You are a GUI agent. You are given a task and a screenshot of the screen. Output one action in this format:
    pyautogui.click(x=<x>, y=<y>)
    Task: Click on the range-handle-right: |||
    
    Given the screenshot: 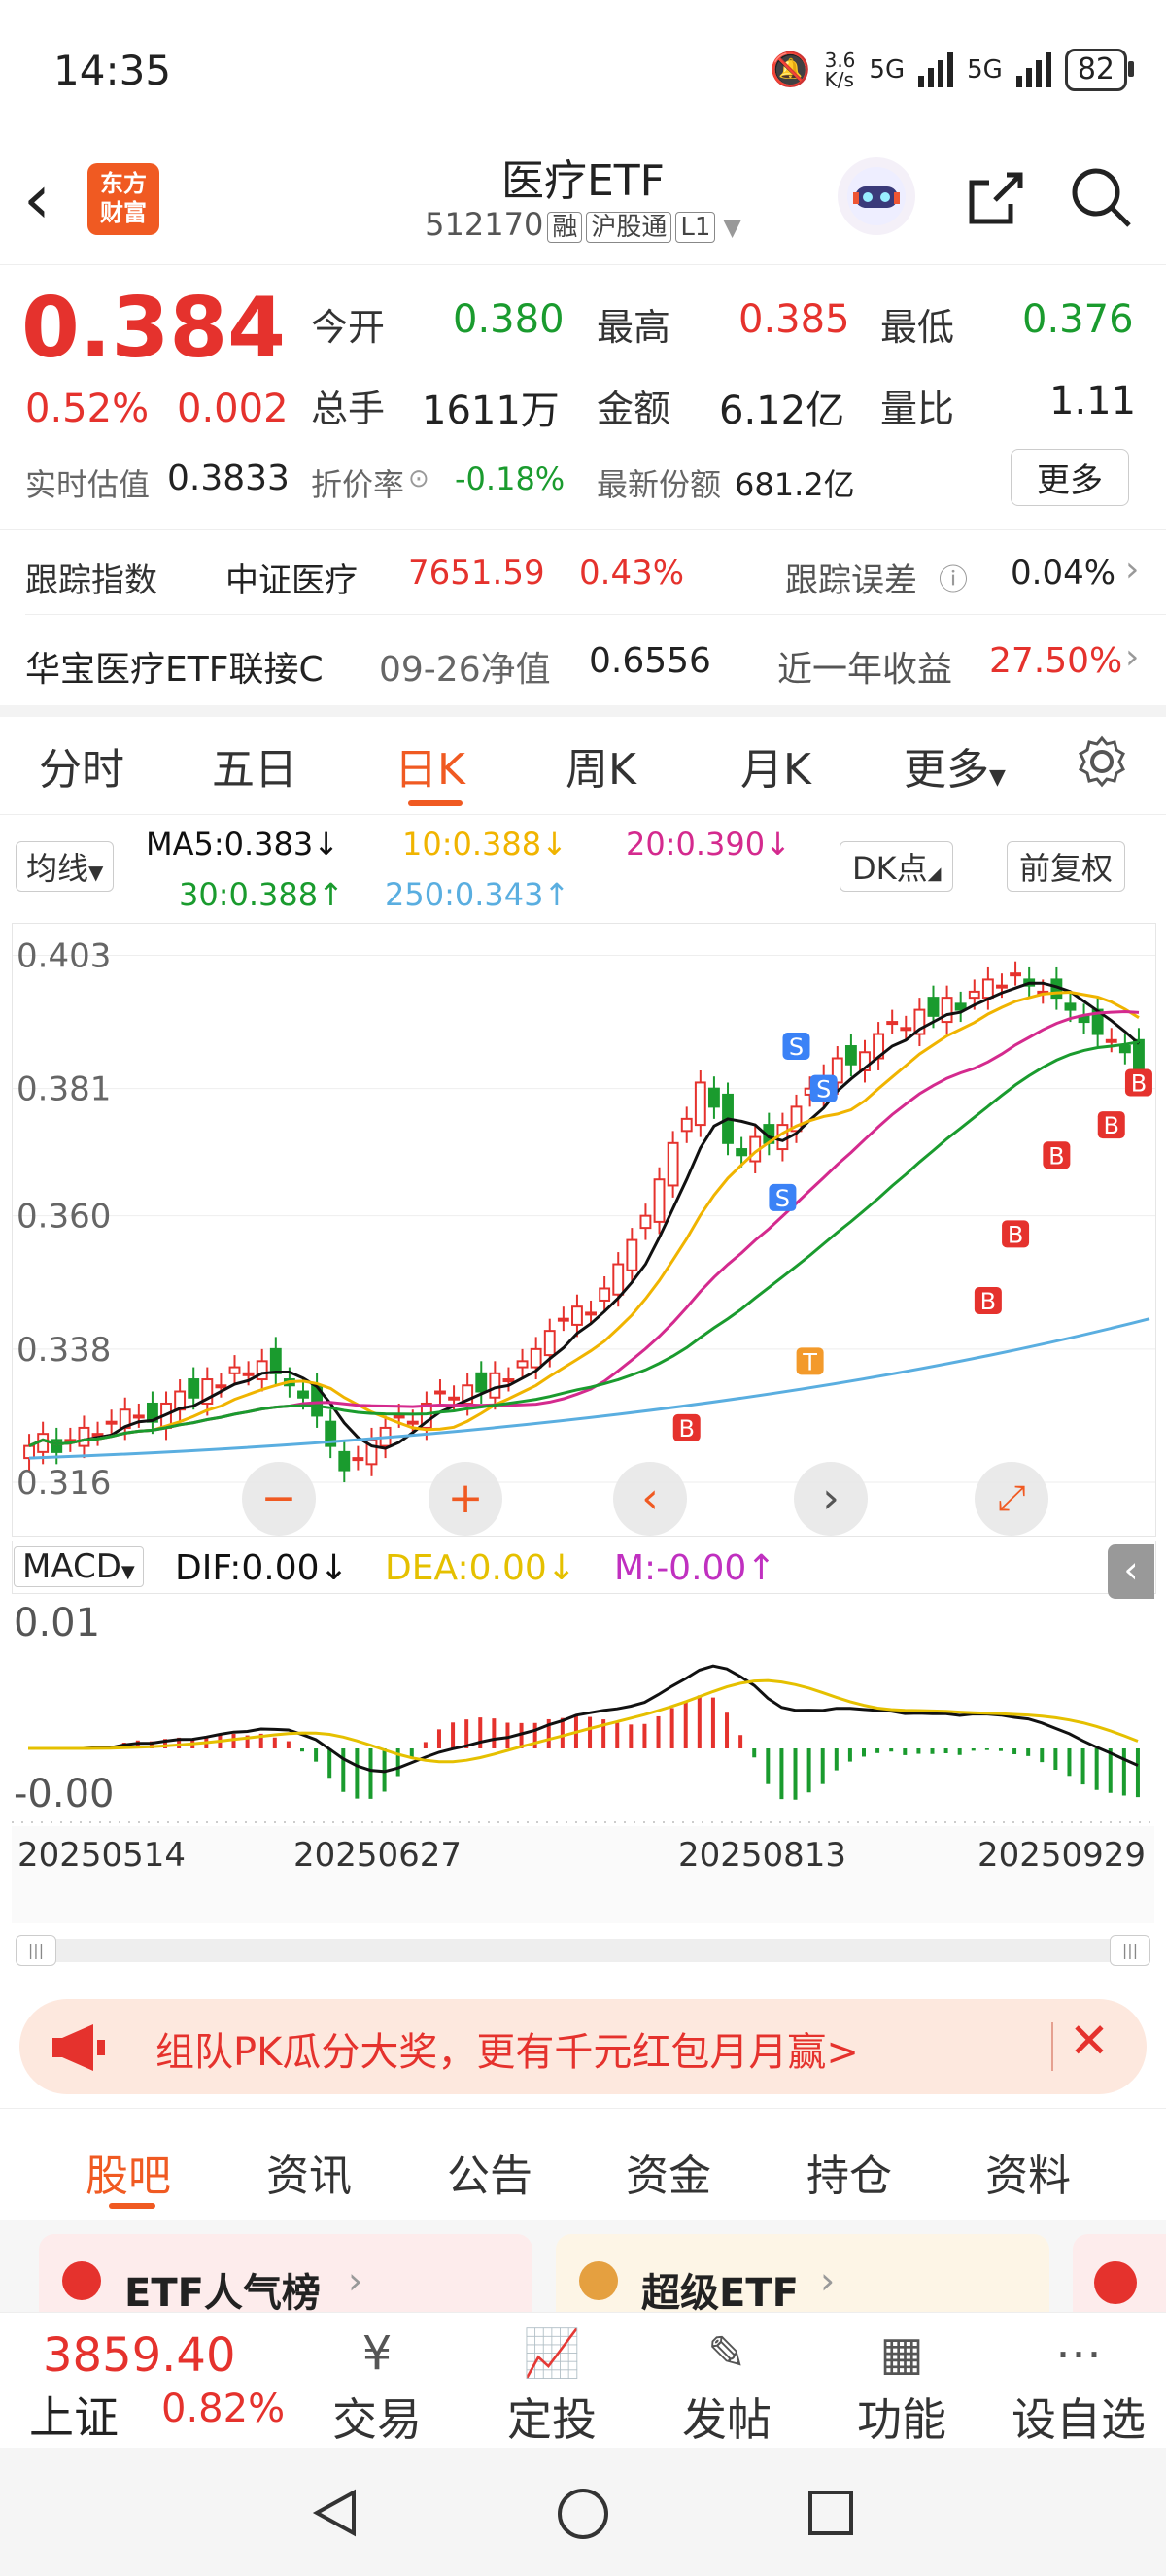 What is the action you would take?
    pyautogui.click(x=1130, y=1950)
    